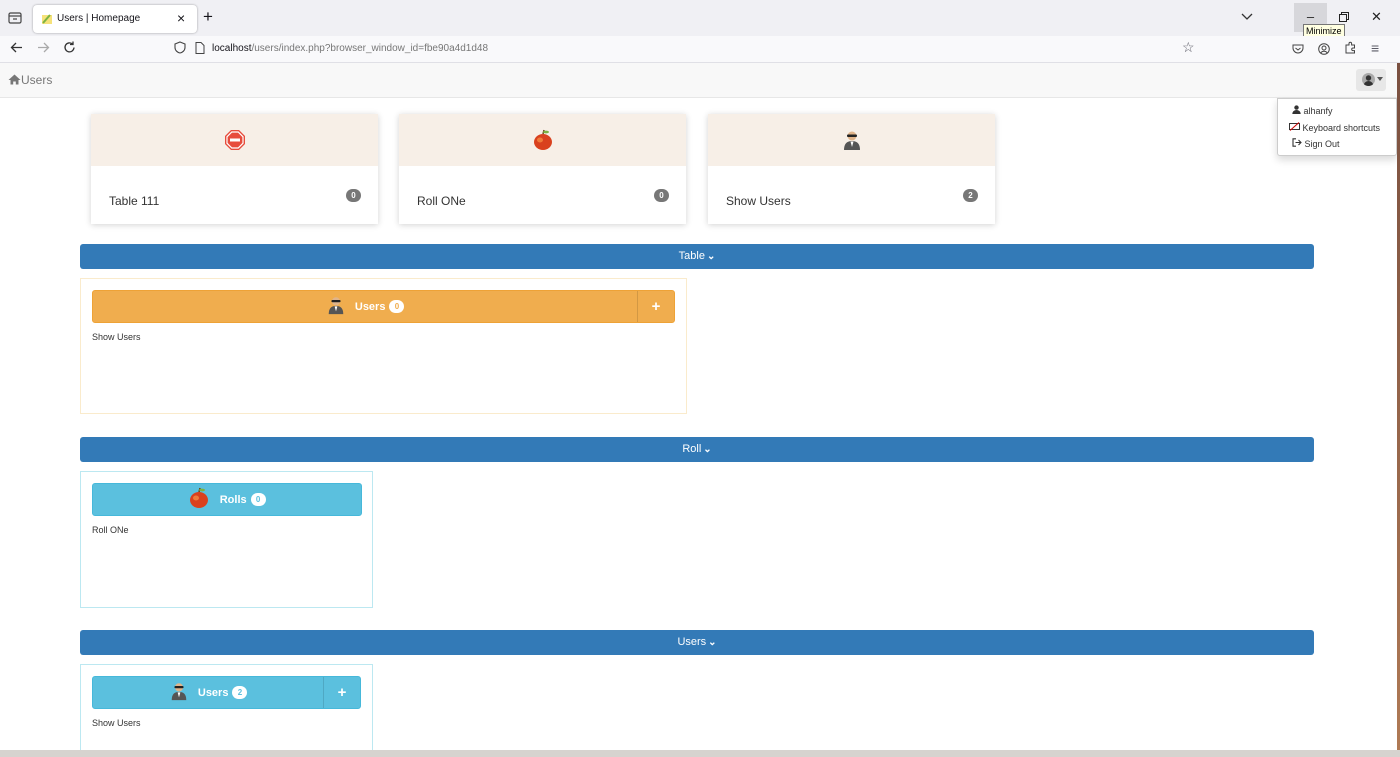 This screenshot has width=1400, height=757. Describe the element at coordinates (1324, 50) in the screenshot. I see `account-icon` at that location.